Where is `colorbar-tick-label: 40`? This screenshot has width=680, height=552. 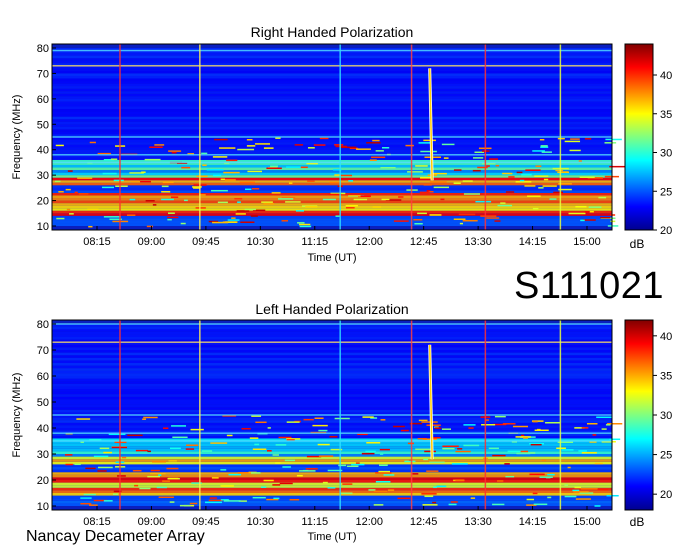
colorbar-tick-label: 40 is located at coordinates (666, 76).